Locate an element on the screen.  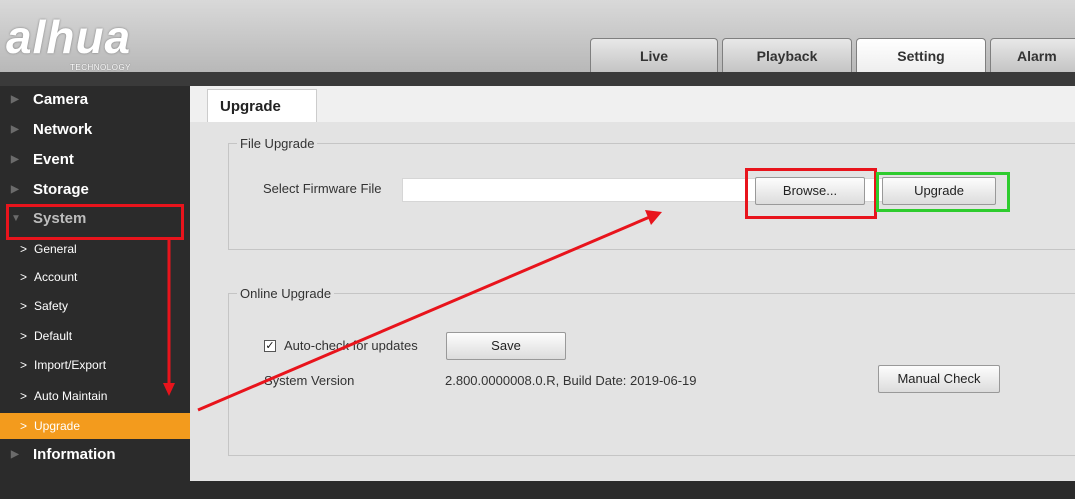
sidebar-item-label: Event is located at coordinates (53, 159).